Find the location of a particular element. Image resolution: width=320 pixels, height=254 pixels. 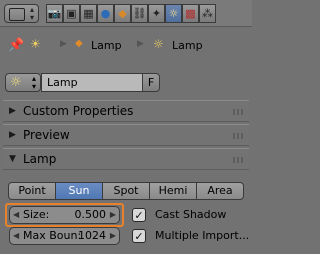

object-small-icon: ◆ is located at coordinates (79, 43).